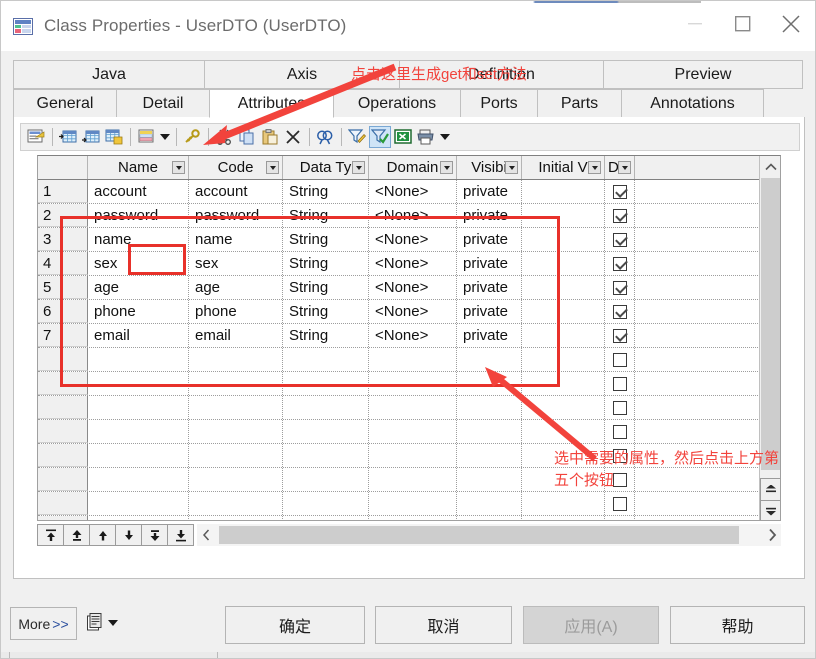  Describe the element at coordinates (770, 324) in the screenshot. I see `scrollbar-thumb` at that location.